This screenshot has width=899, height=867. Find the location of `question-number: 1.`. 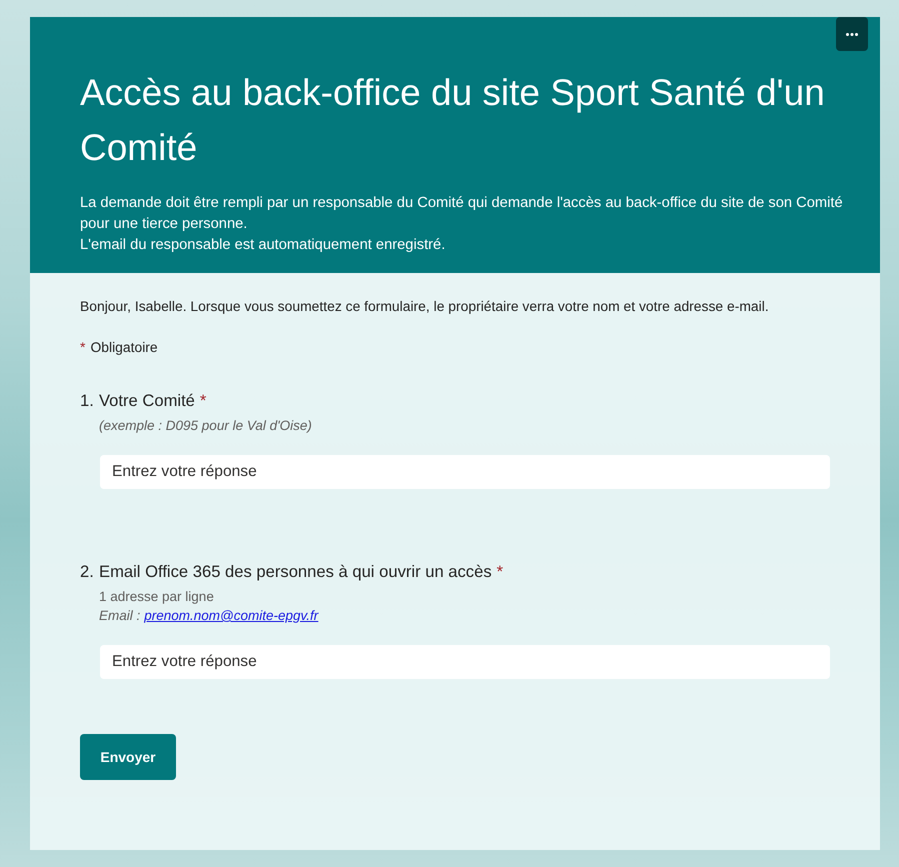

question-number: 1. is located at coordinates (87, 401).